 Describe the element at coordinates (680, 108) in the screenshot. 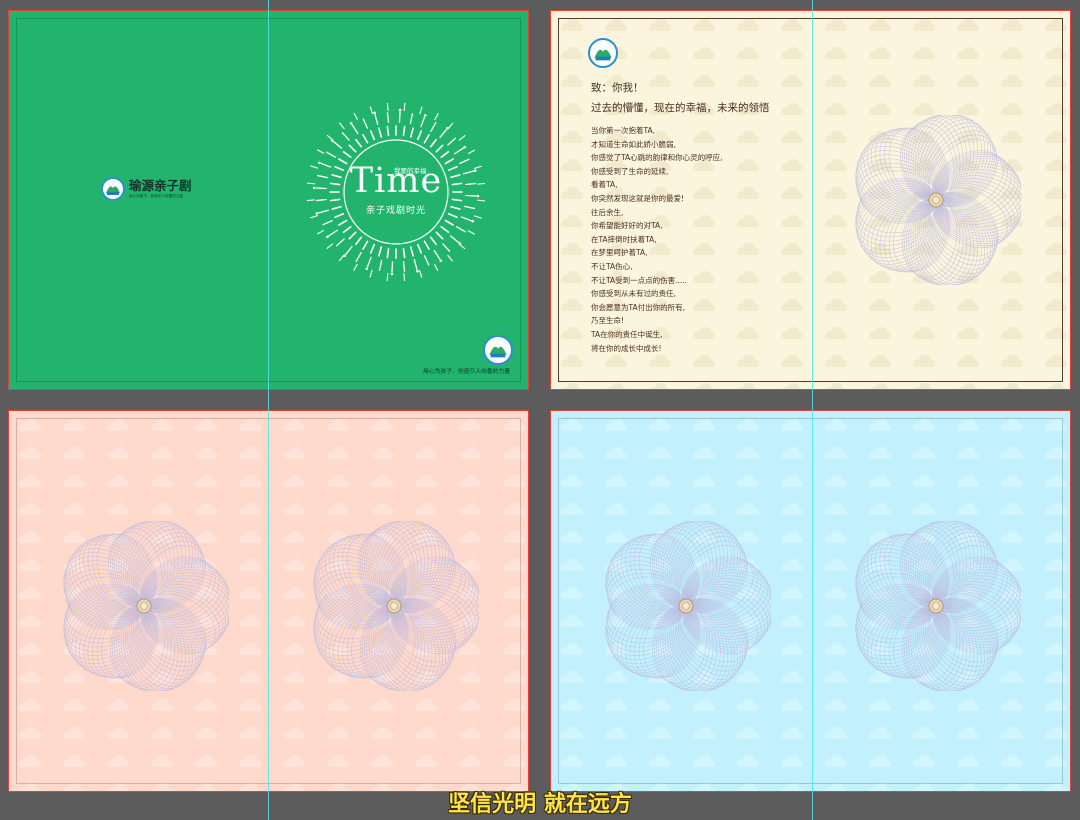

I see `letter-headline: 过去的懵懂，现在的幸福，未来的领悟` at that location.